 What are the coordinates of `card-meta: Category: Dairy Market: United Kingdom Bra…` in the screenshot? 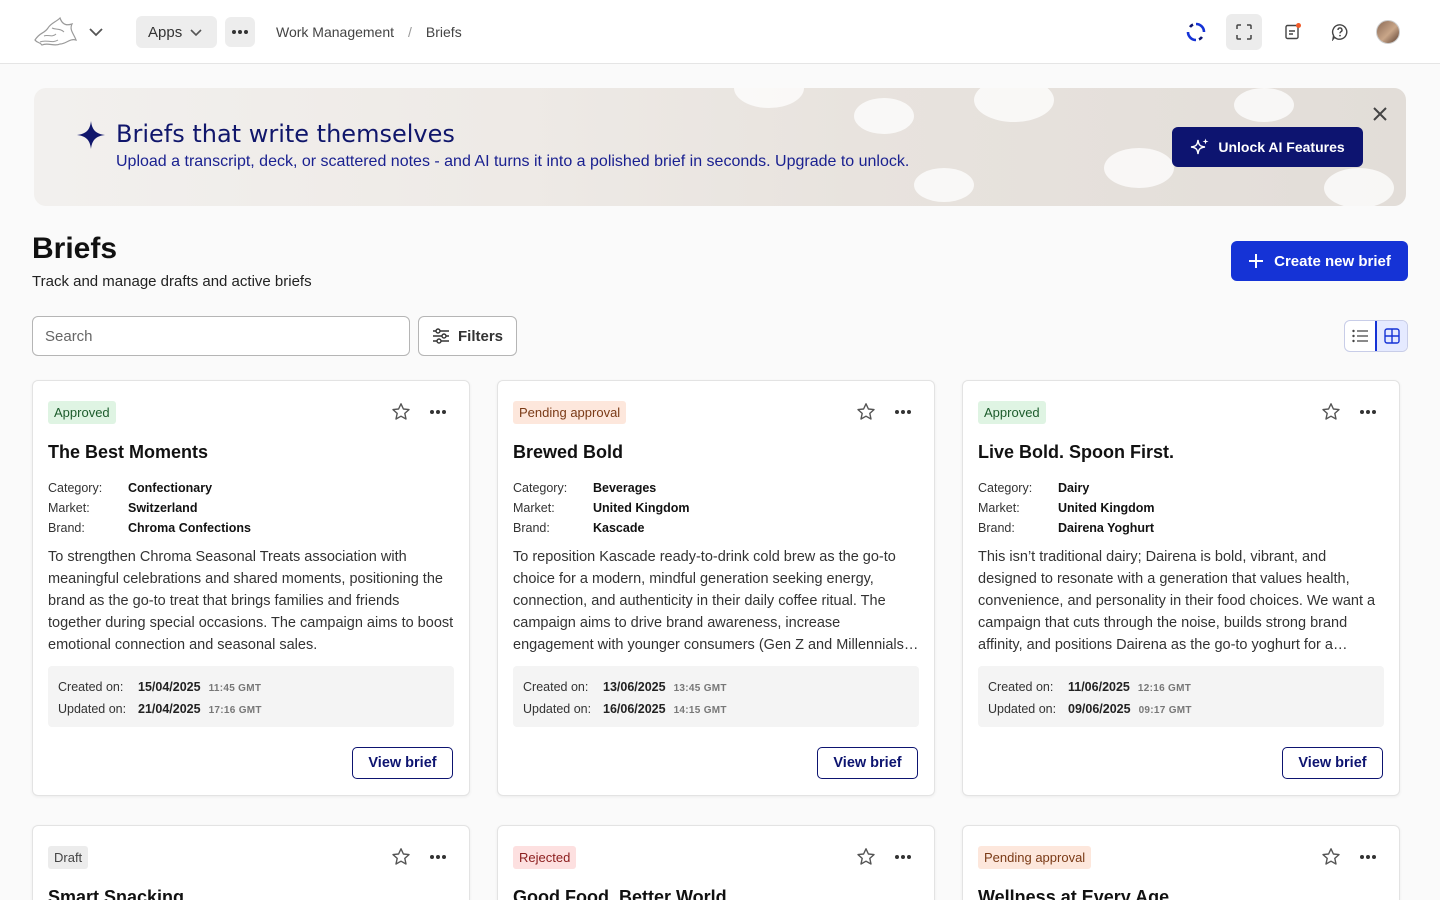 It's located at (1066, 508).